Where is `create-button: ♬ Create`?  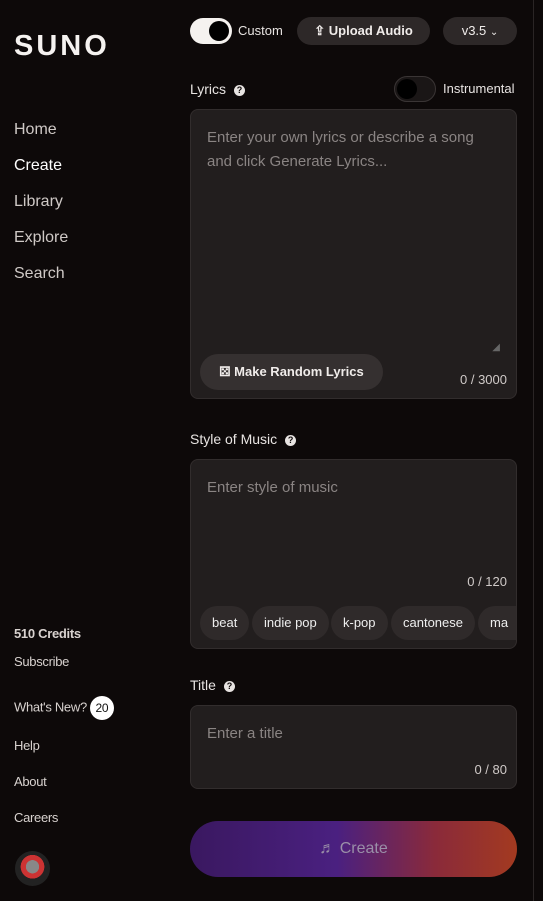 create-button: ♬ Create is located at coordinates (353, 849).